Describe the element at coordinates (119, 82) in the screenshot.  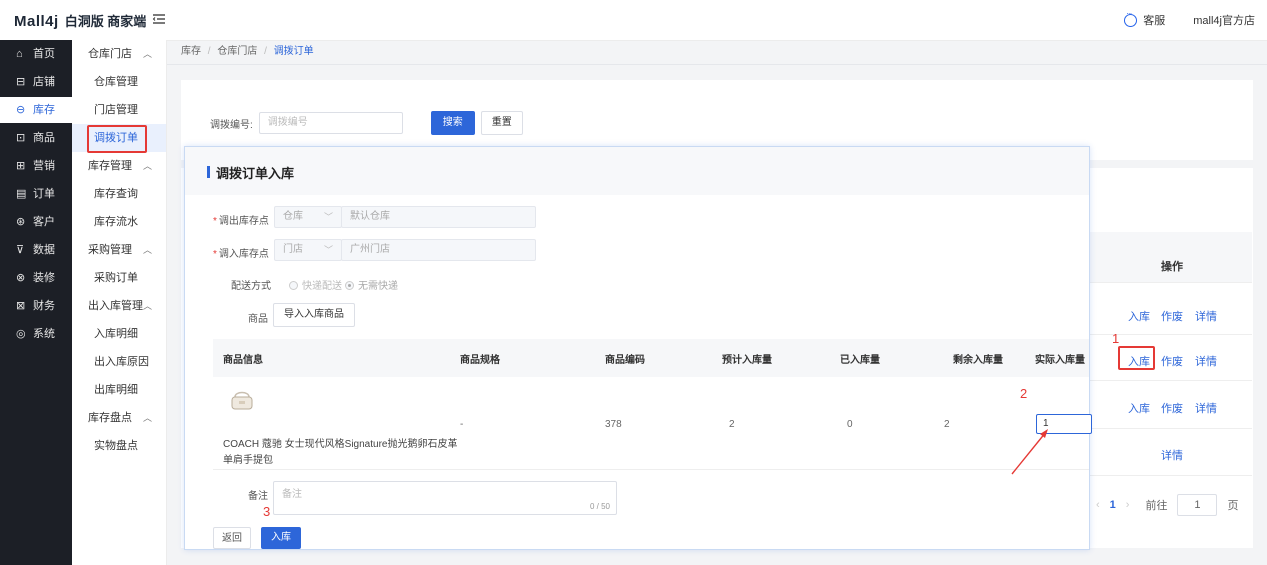
I see `subnav-item-warehouse-manage: 仓库管理` at that location.